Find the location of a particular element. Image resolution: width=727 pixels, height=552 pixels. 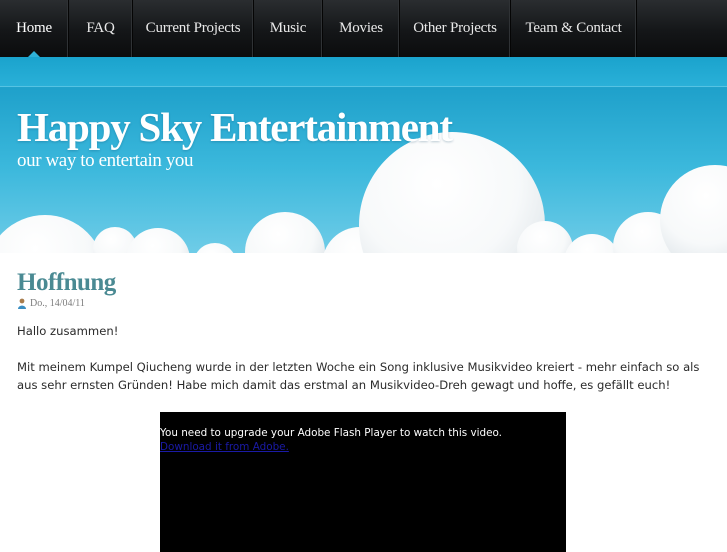

post-meta: Do., 14/04/11 is located at coordinates (51, 303).